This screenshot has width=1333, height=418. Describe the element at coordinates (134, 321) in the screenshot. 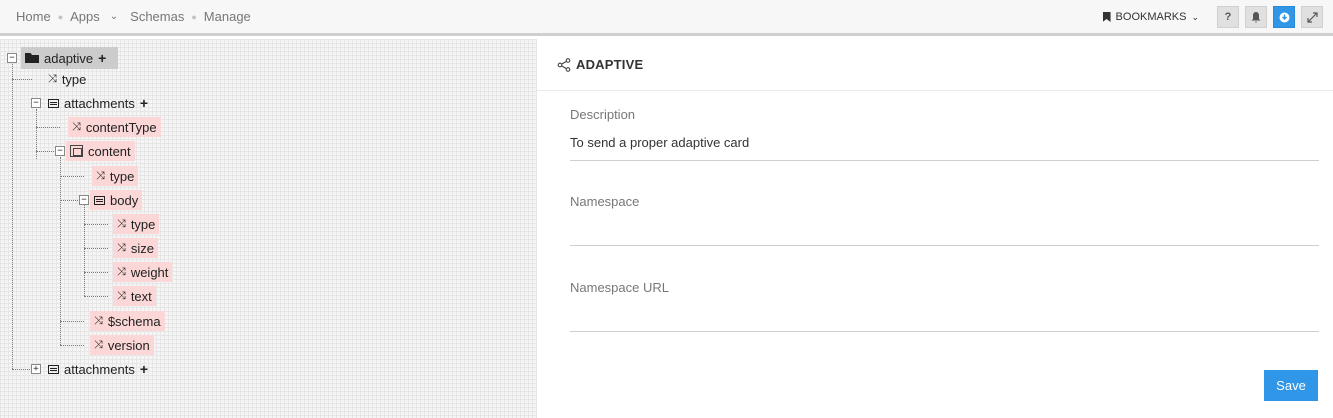

I see `tree-node-label: $schema` at that location.